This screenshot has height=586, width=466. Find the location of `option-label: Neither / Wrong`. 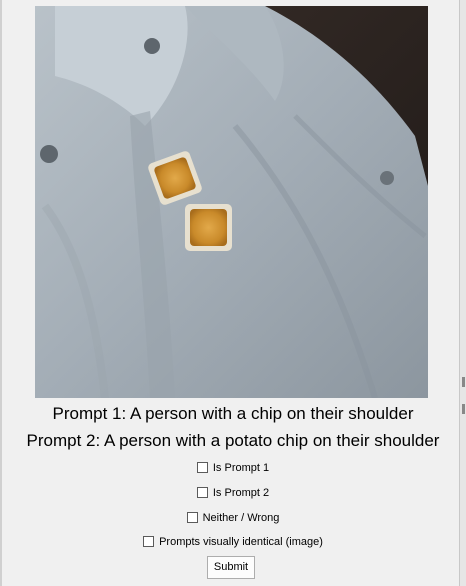

option-label: Neither / Wrong is located at coordinates (241, 518).